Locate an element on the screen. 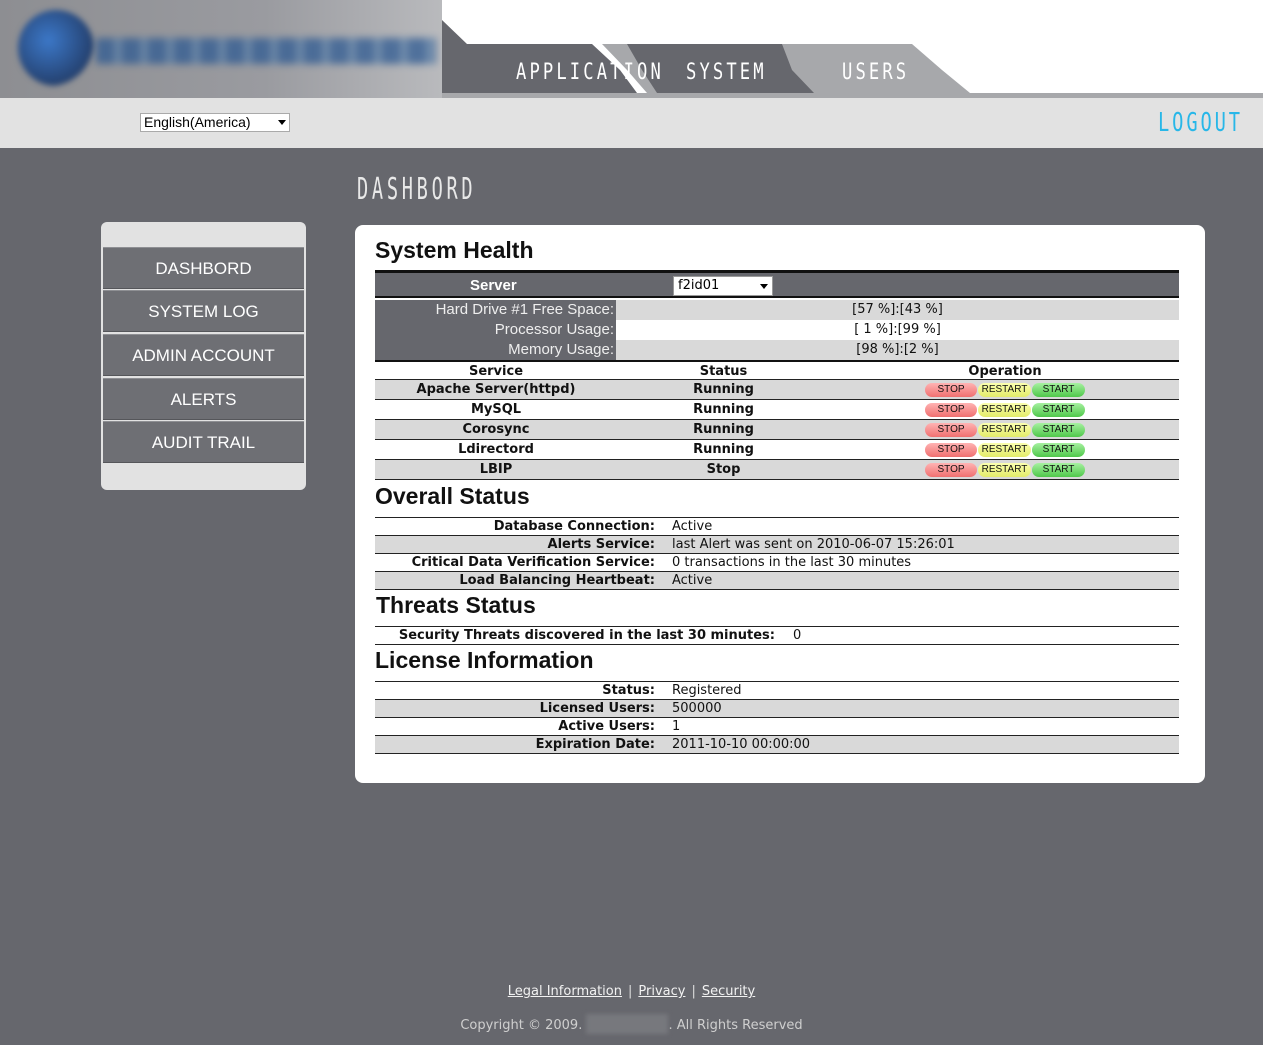  footer-links: Legal Information | Privacy | Security is located at coordinates (631, 991).